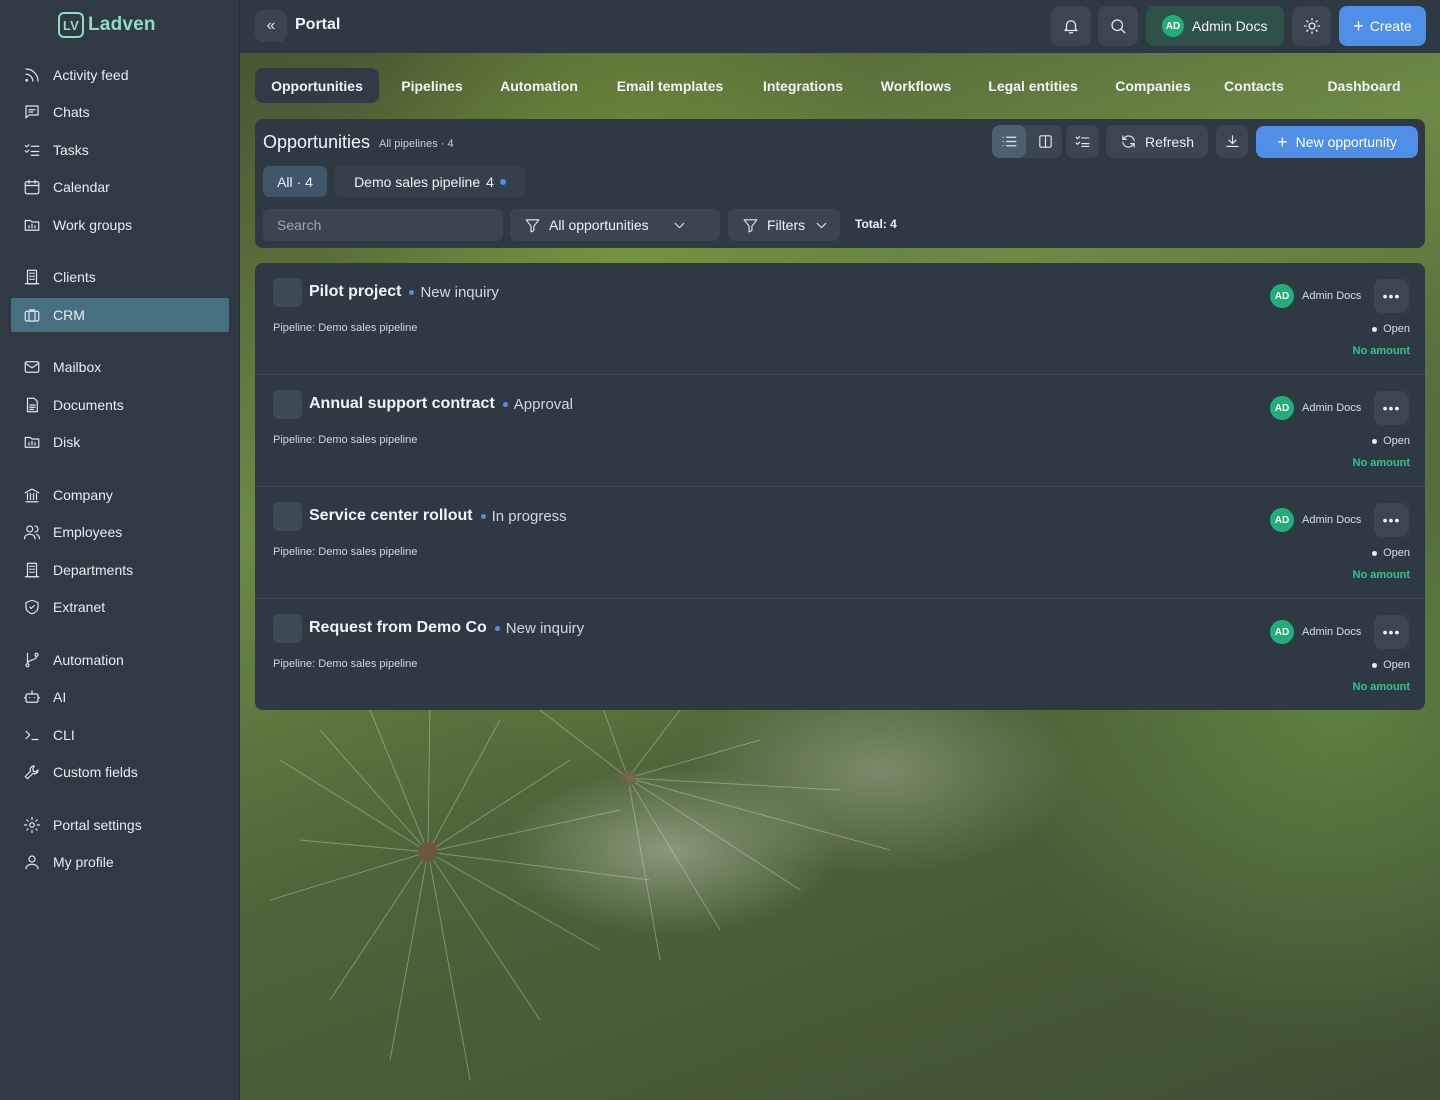 The height and width of the screenshot is (1100, 1440). I want to click on list-view-button, so click(1009, 141).